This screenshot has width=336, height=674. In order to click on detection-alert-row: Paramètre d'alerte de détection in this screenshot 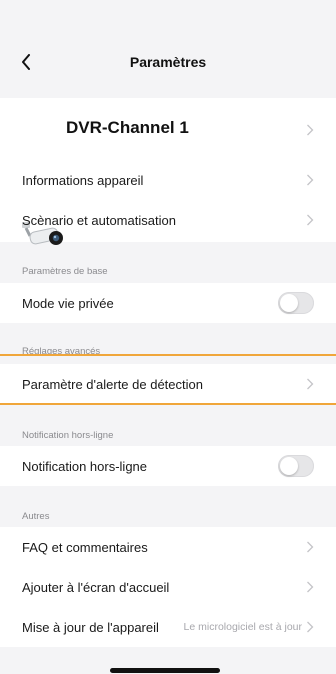, I will do `click(168, 384)`.